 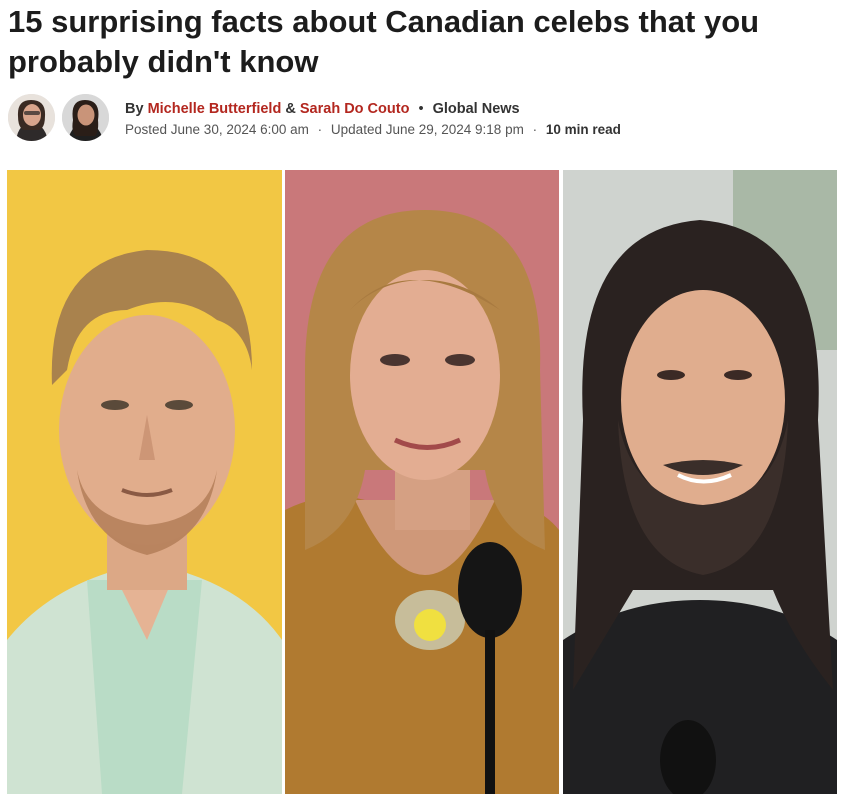 I want to click on byline-by-label: By, so click(x=134, y=109).